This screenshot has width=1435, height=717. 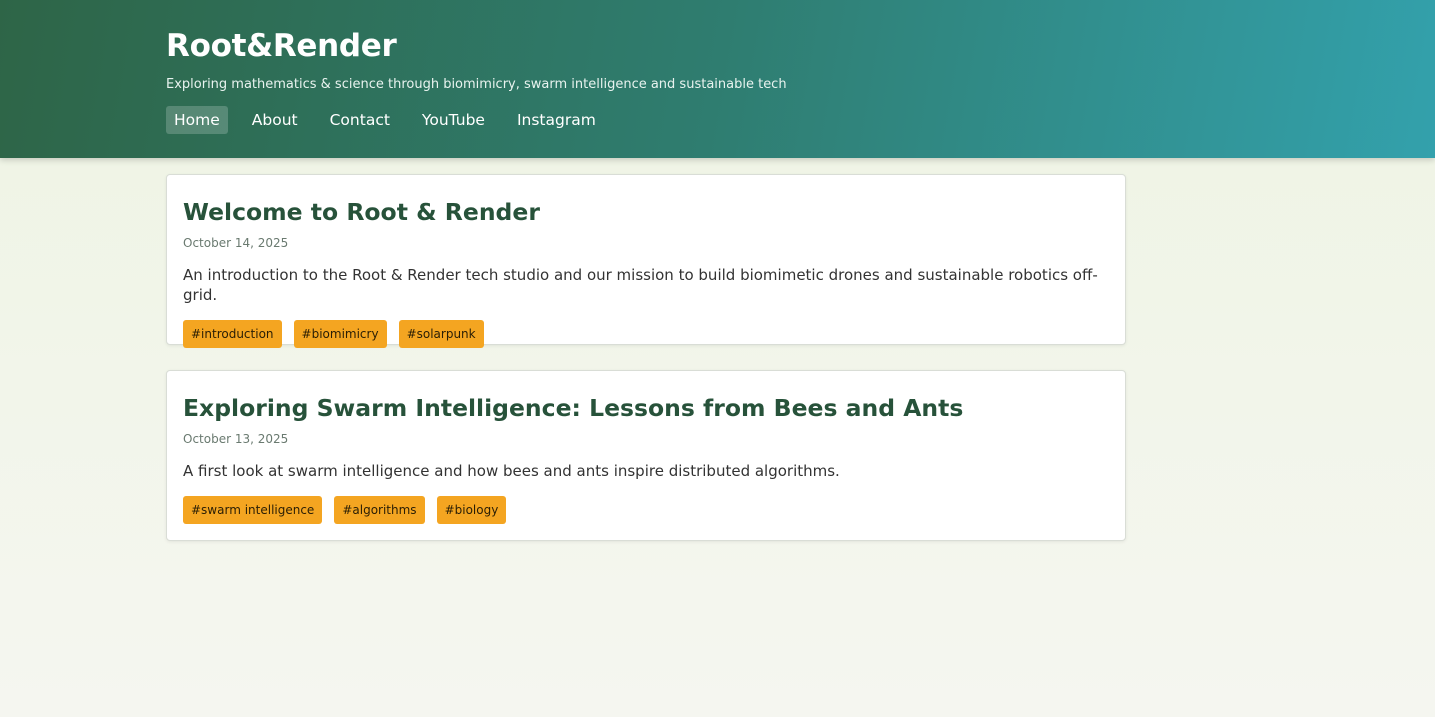 What do you see at coordinates (360, 120) in the screenshot?
I see `nav-contact: Contact` at bounding box center [360, 120].